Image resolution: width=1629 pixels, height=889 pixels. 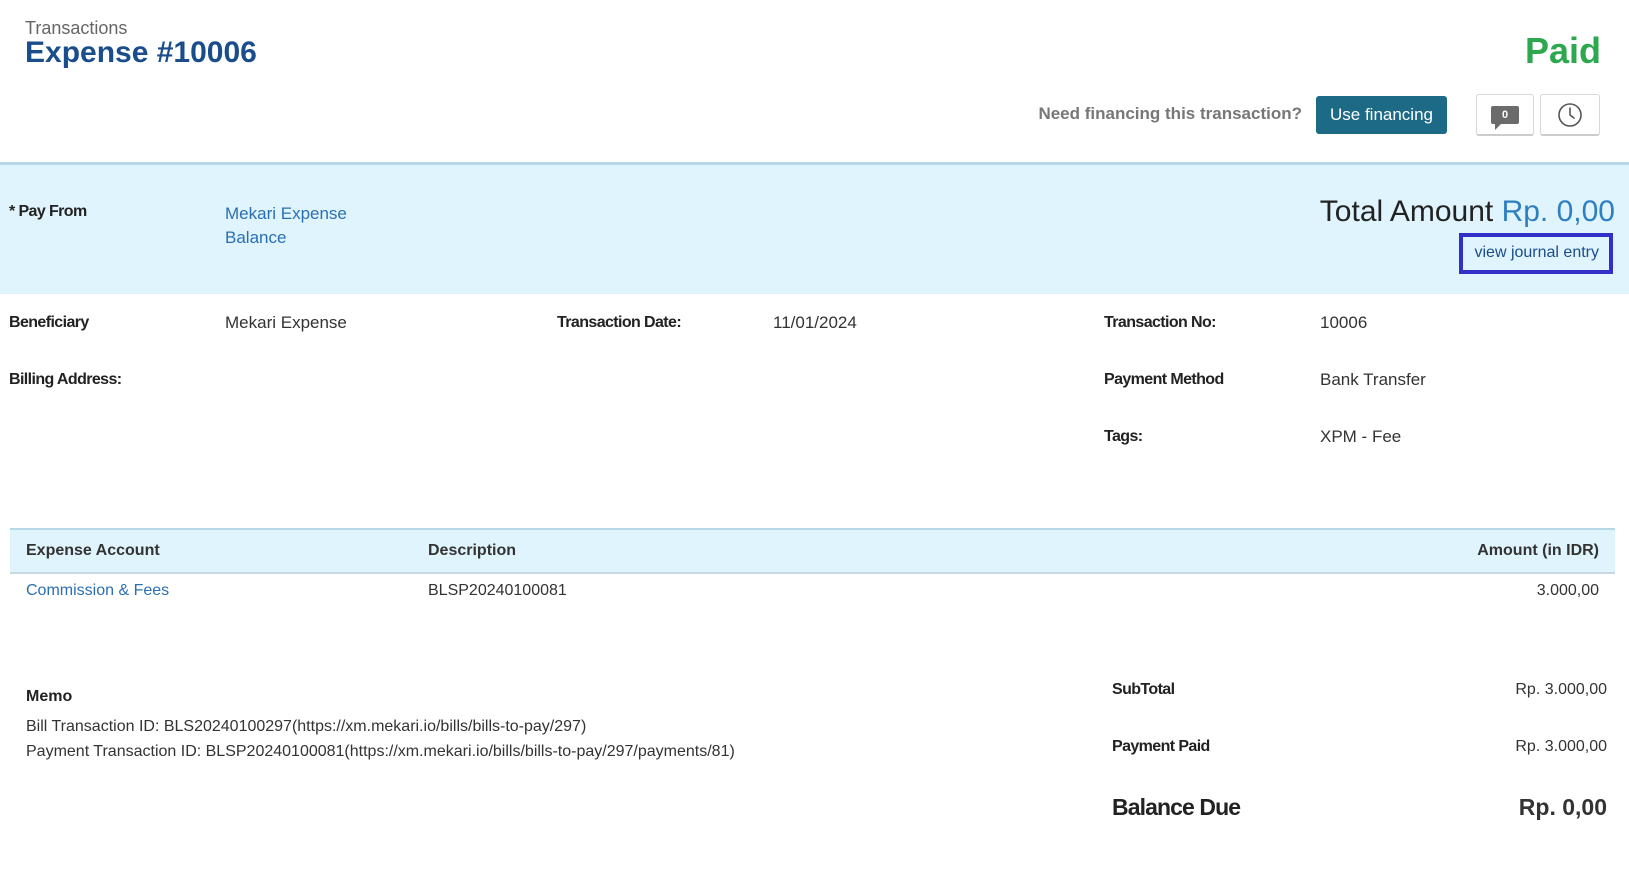 What do you see at coordinates (1164, 379) in the screenshot?
I see `payment-method-label: Payment Method` at bounding box center [1164, 379].